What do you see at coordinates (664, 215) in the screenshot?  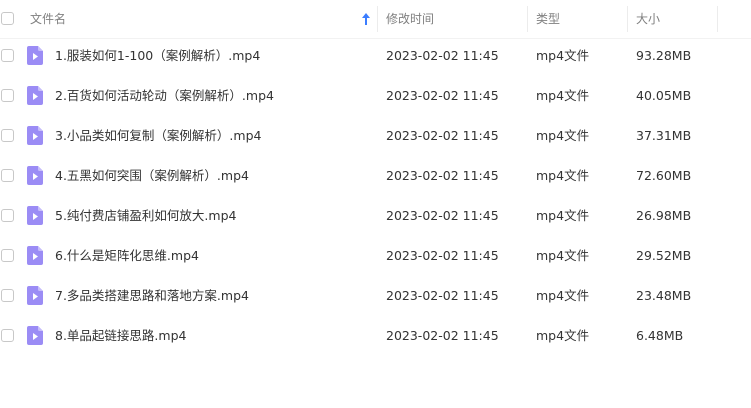 I see `file-size: 26.98MB` at bounding box center [664, 215].